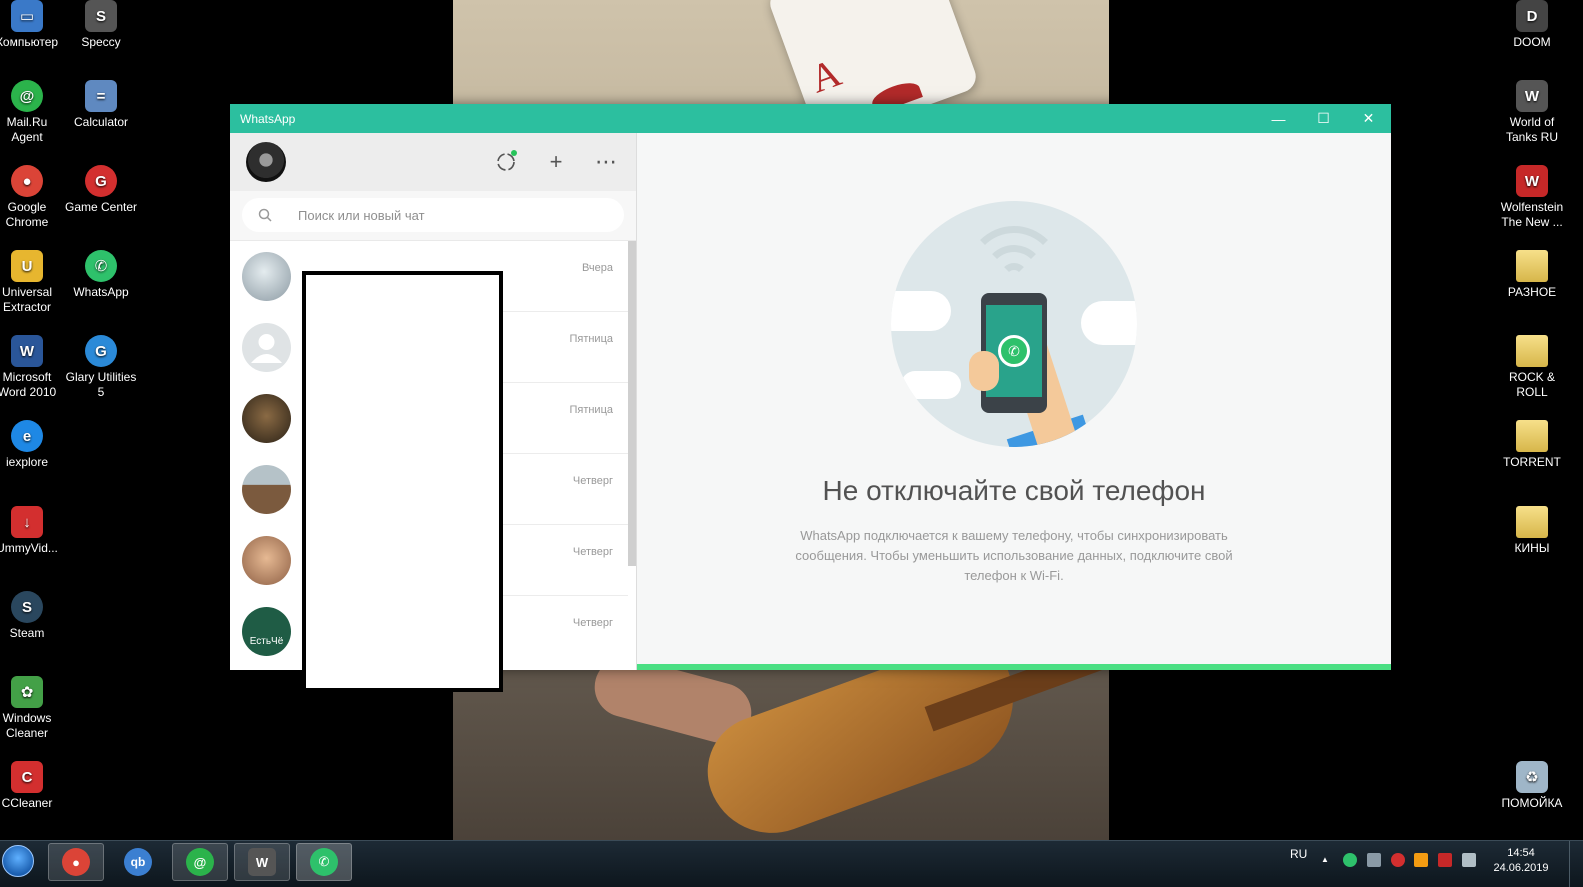  I want to click on desktop-icon-computer: ▭ Компьютер, so click(32, 25).